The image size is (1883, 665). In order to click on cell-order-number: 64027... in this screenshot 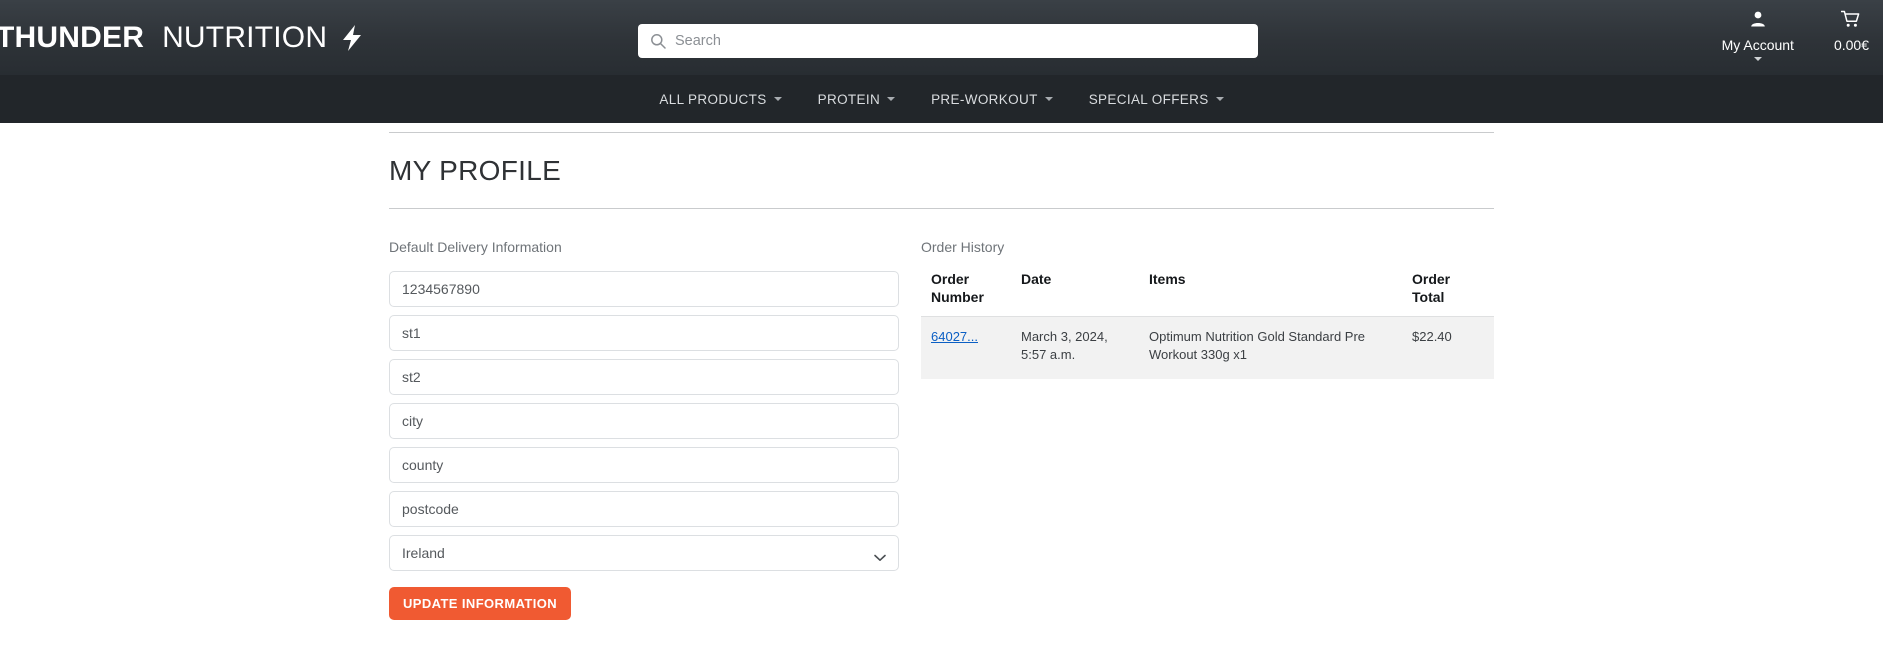, I will do `click(966, 348)`.